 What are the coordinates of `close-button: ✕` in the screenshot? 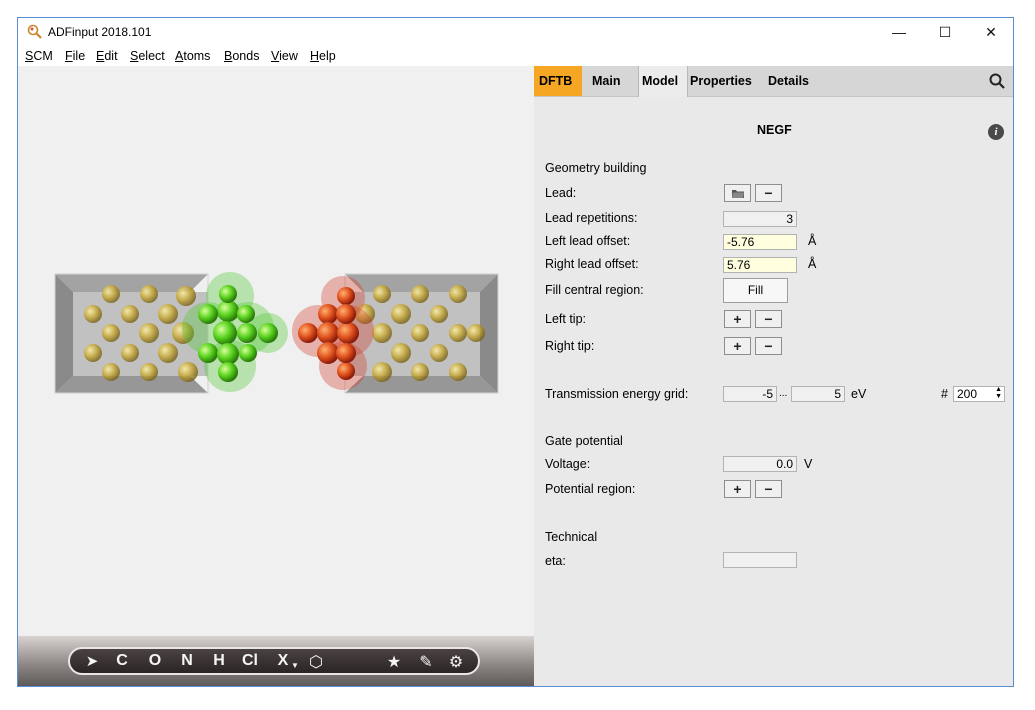 It's located at (990, 32).